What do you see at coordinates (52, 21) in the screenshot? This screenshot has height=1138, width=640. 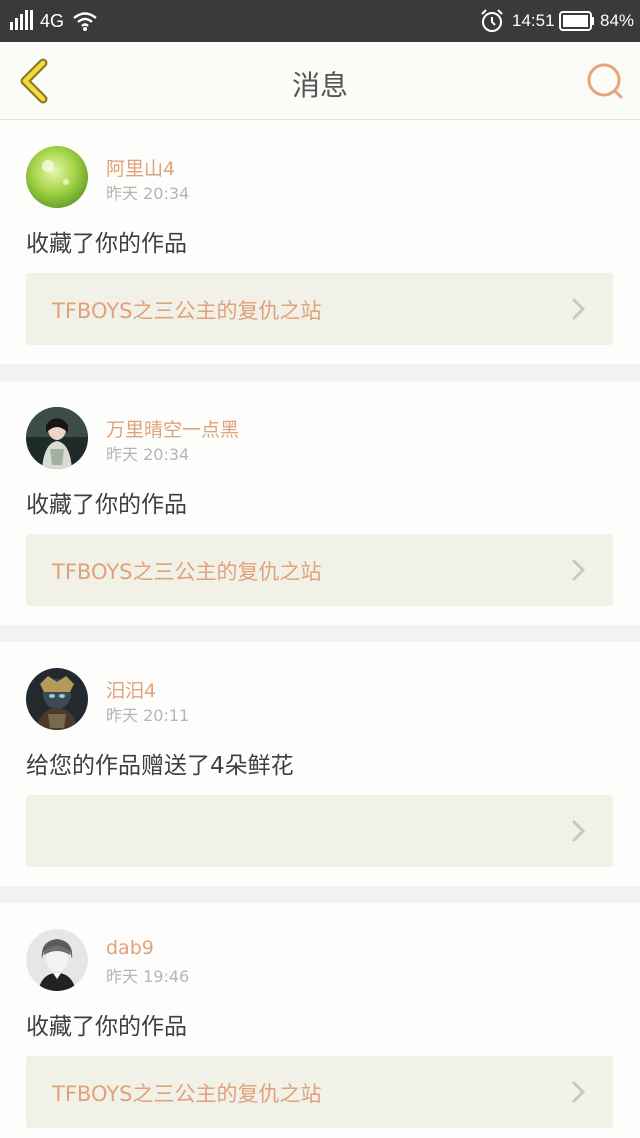 I see `network-type: 4G` at bounding box center [52, 21].